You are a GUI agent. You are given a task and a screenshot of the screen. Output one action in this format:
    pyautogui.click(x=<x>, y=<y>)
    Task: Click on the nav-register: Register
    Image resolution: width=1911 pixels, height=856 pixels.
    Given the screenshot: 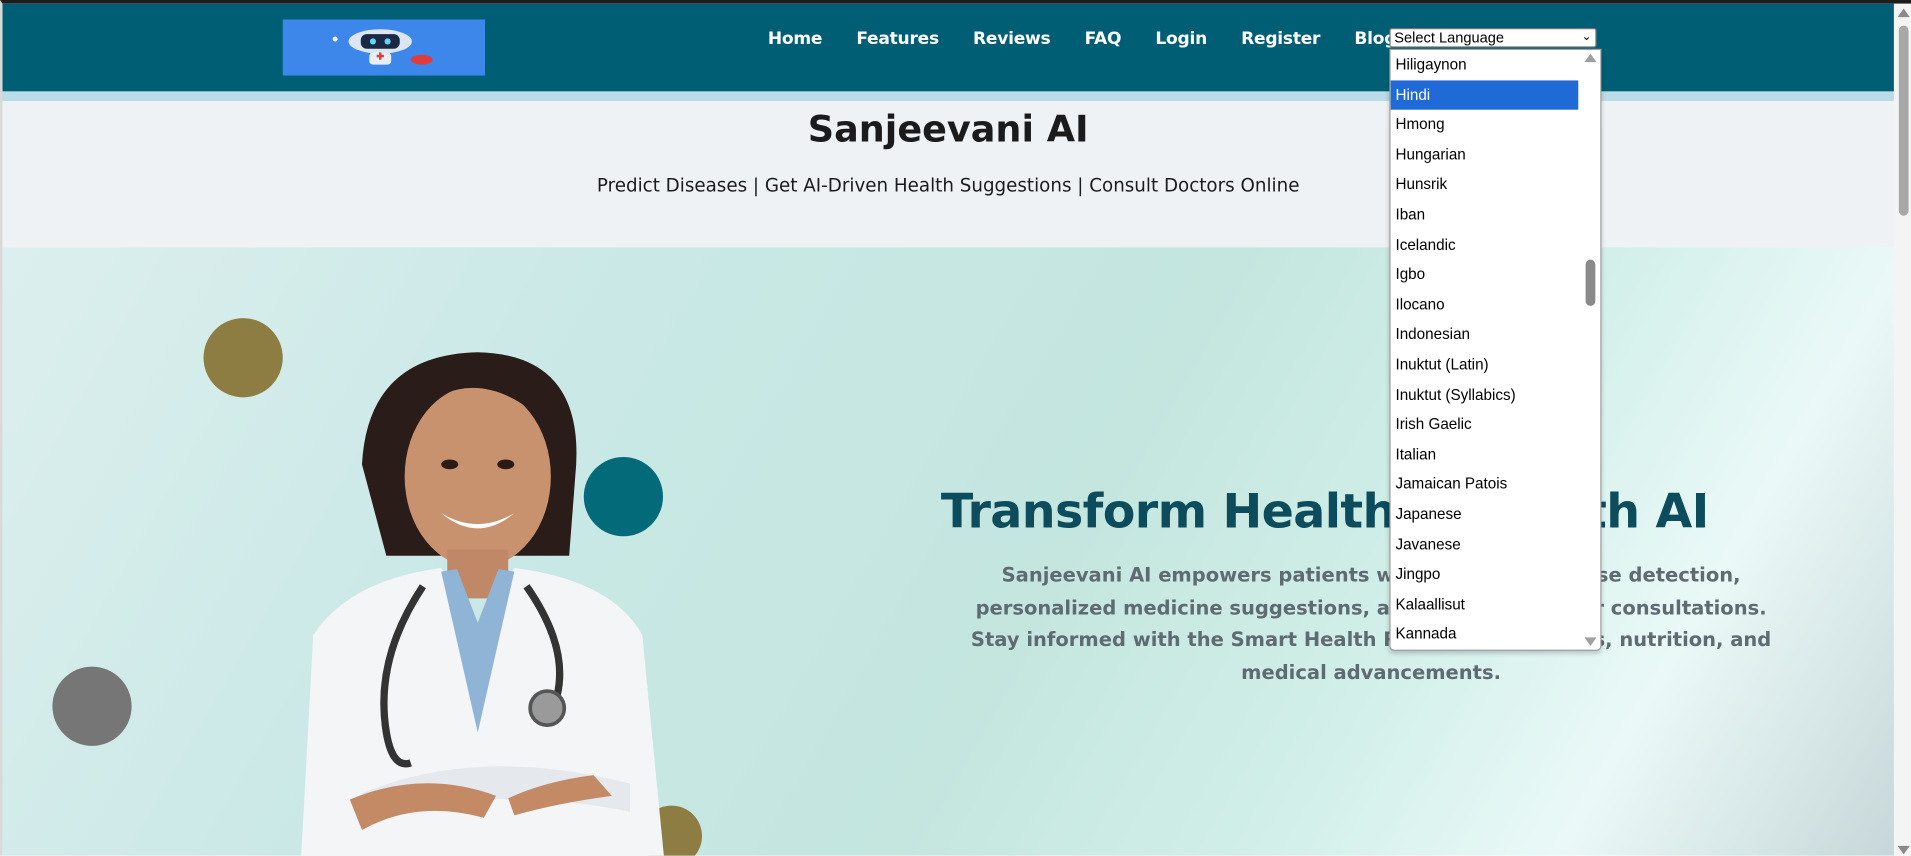 What is the action you would take?
    pyautogui.click(x=1280, y=39)
    